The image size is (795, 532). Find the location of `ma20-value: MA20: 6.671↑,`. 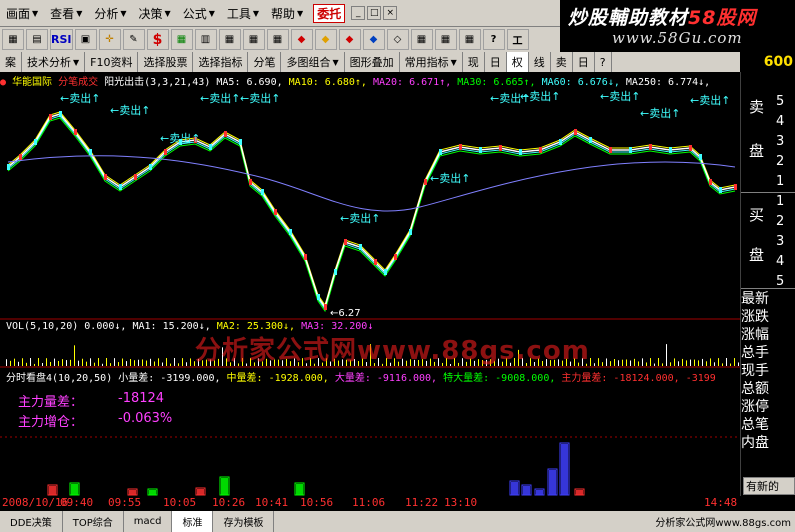

ma20-value: MA20: 6.671↑, is located at coordinates (412, 82).